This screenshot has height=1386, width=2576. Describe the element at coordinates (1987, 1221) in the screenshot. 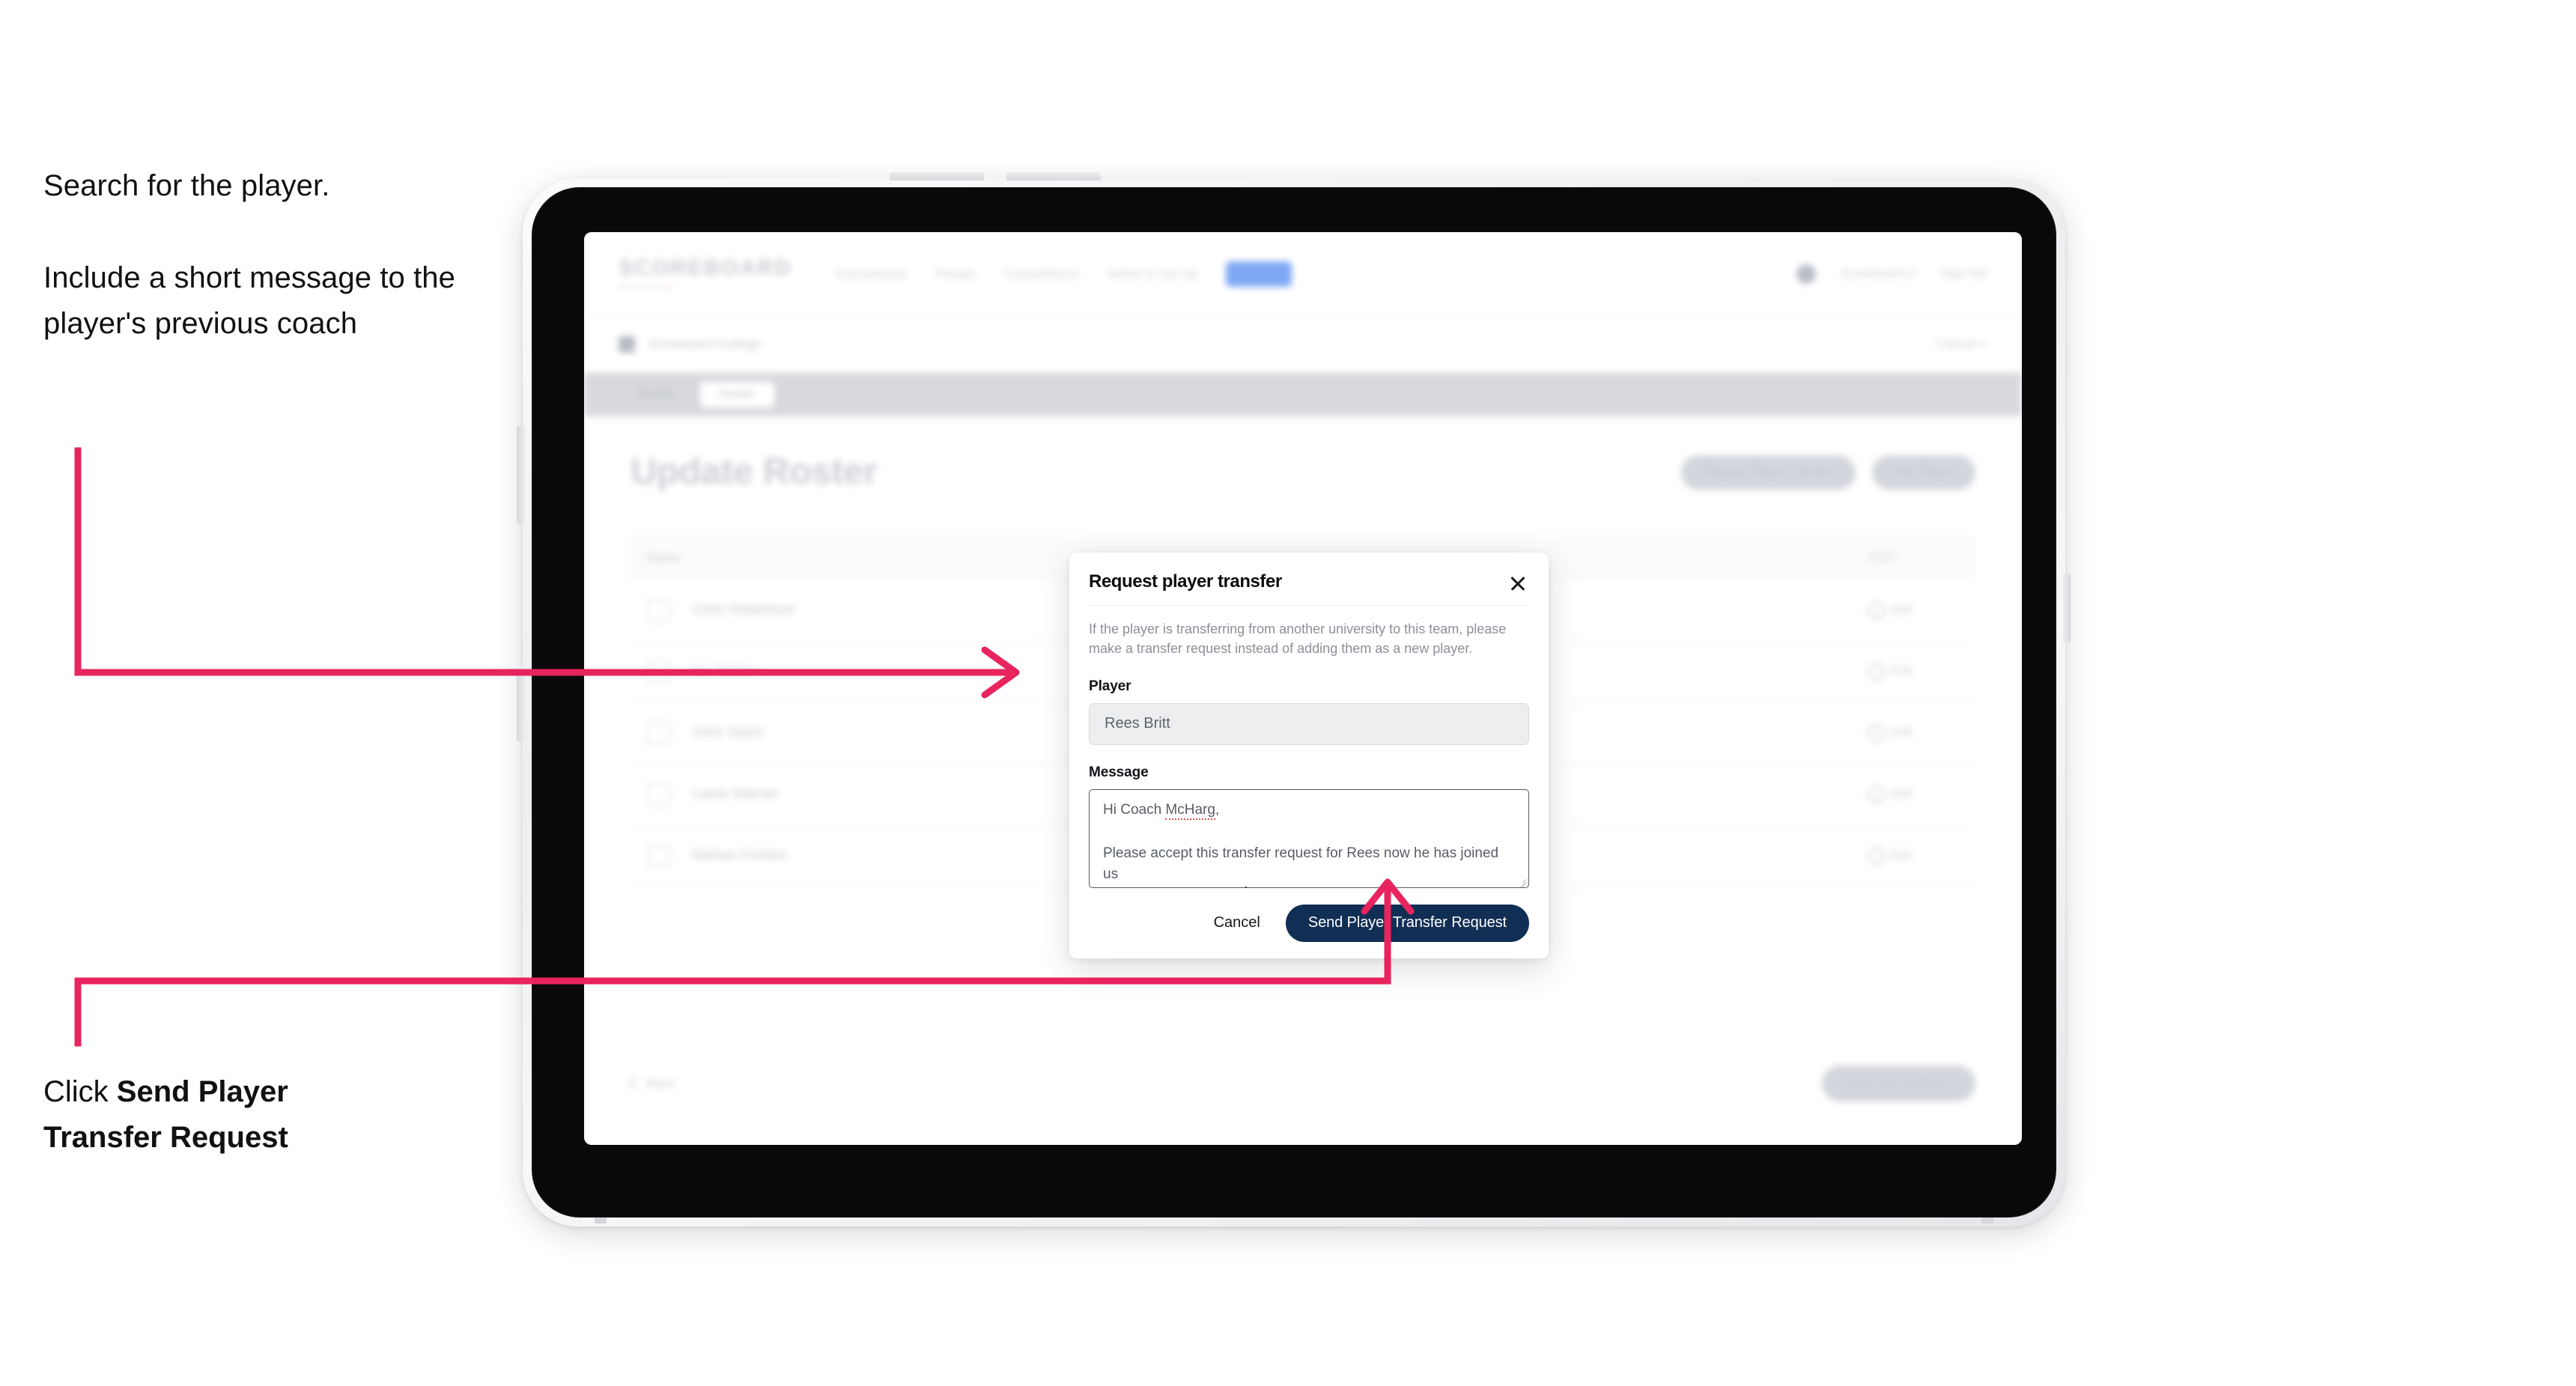

I see `tablet-foot-right` at that location.